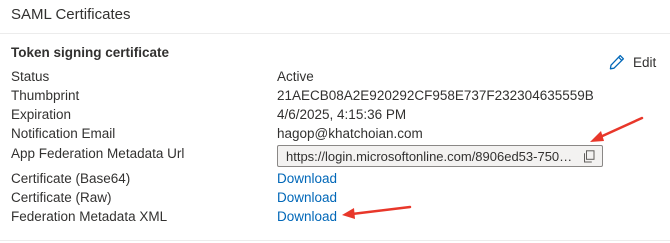 The height and width of the screenshot is (243, 670). I want to click on divider-bottom, so click(335, 240).